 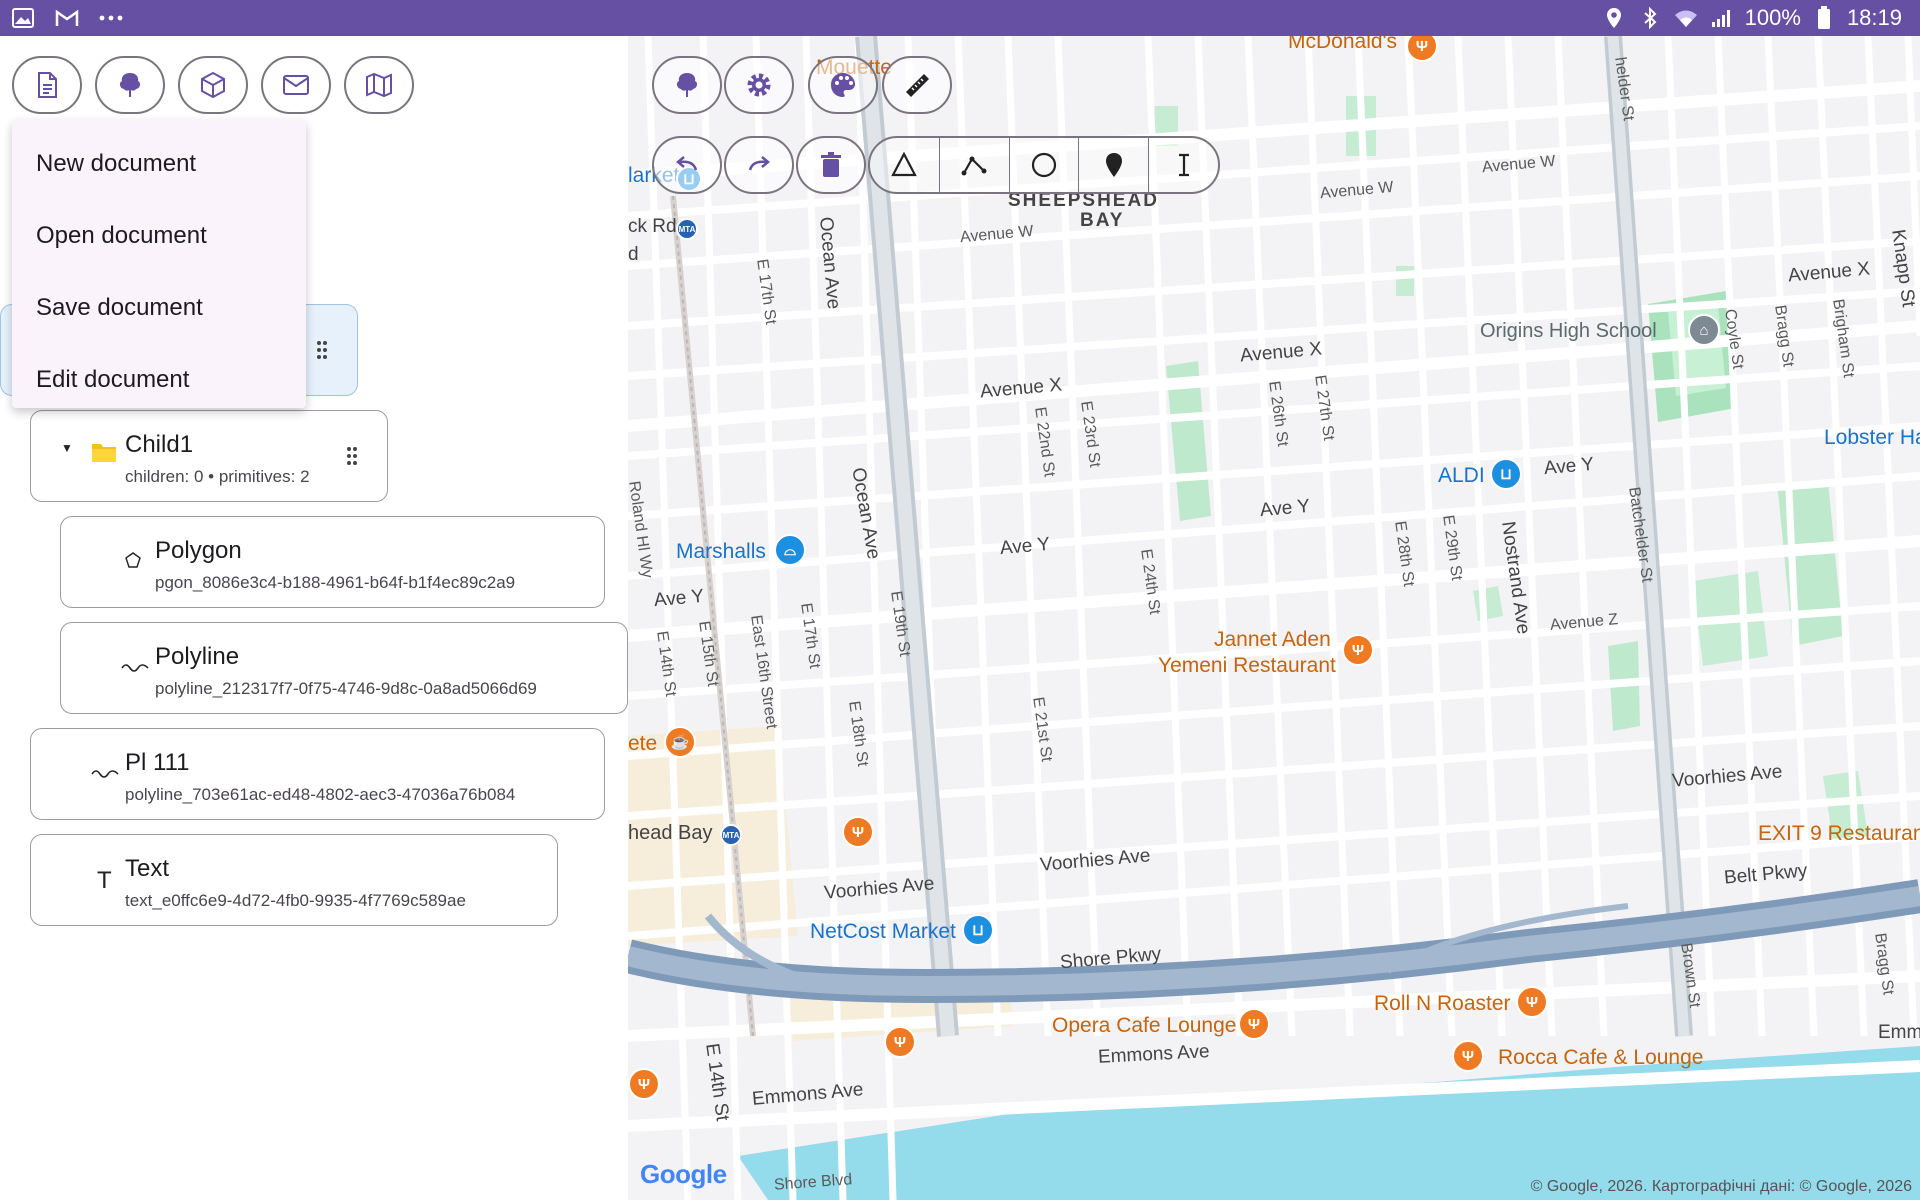 I want to click on node-name: Child1, so click(x=159, y=444).